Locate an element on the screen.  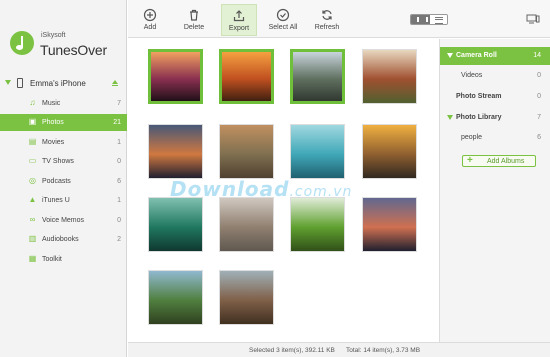
select-all-button: Select All is located at coordinates (283, 20).